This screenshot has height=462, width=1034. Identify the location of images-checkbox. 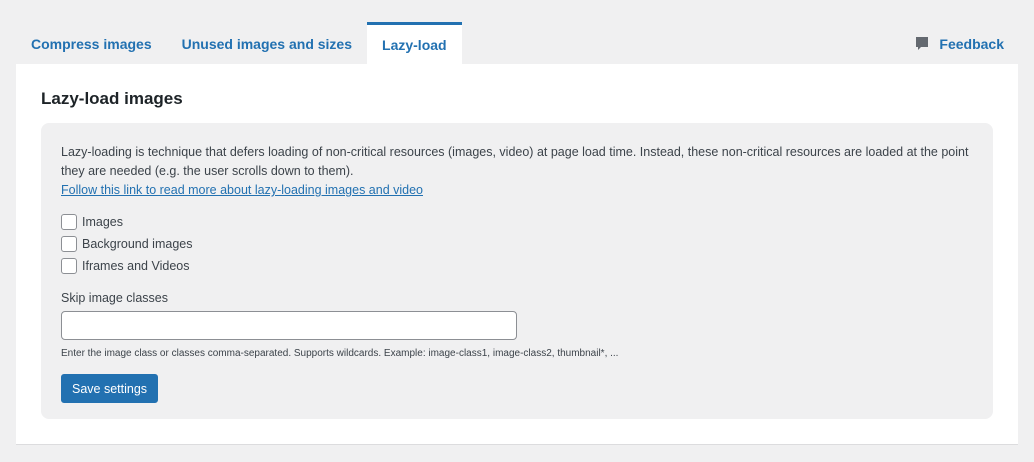
(69, 222).